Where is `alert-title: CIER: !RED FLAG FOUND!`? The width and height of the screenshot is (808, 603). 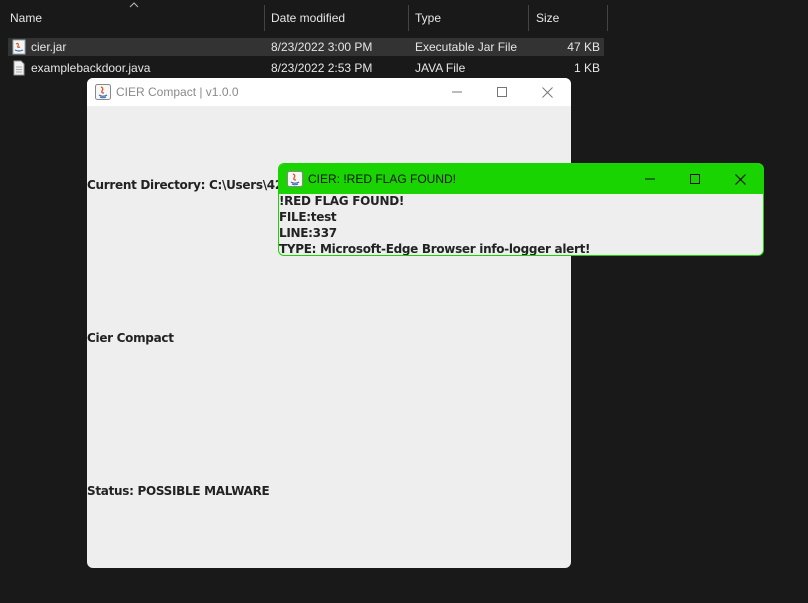 alert-title: CIER: !RED FLAG FOUND! is located at coordinates (382, 179).